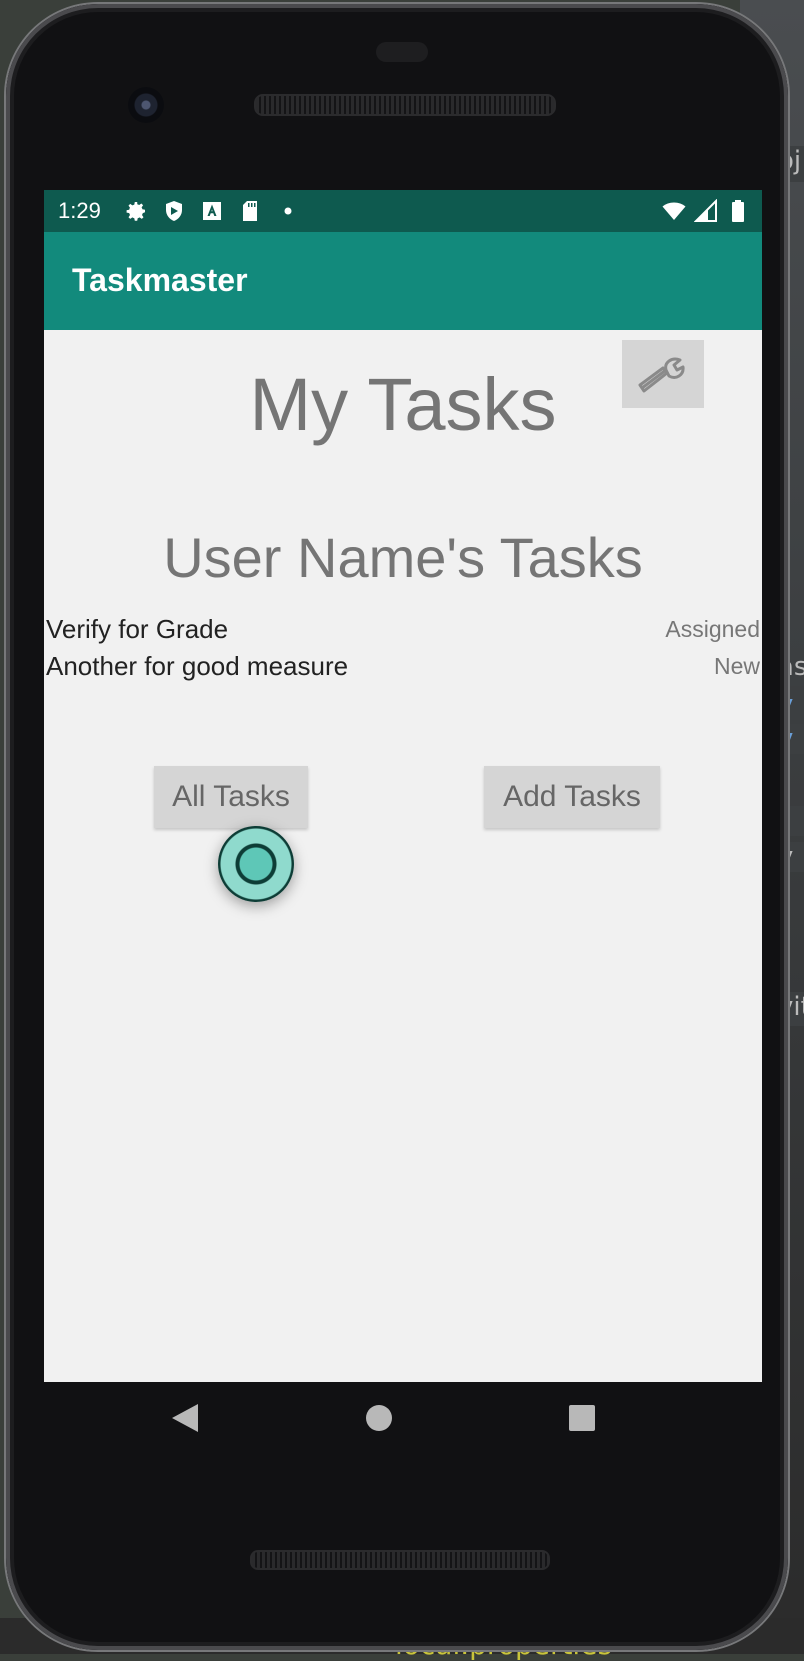 This screenshot has height=1661, width=804. What do you see at coordinates (403, 557) in the screenshot?
I see `user-tasks-heading: User Name's Tasks` at bounding box center [403, 557].